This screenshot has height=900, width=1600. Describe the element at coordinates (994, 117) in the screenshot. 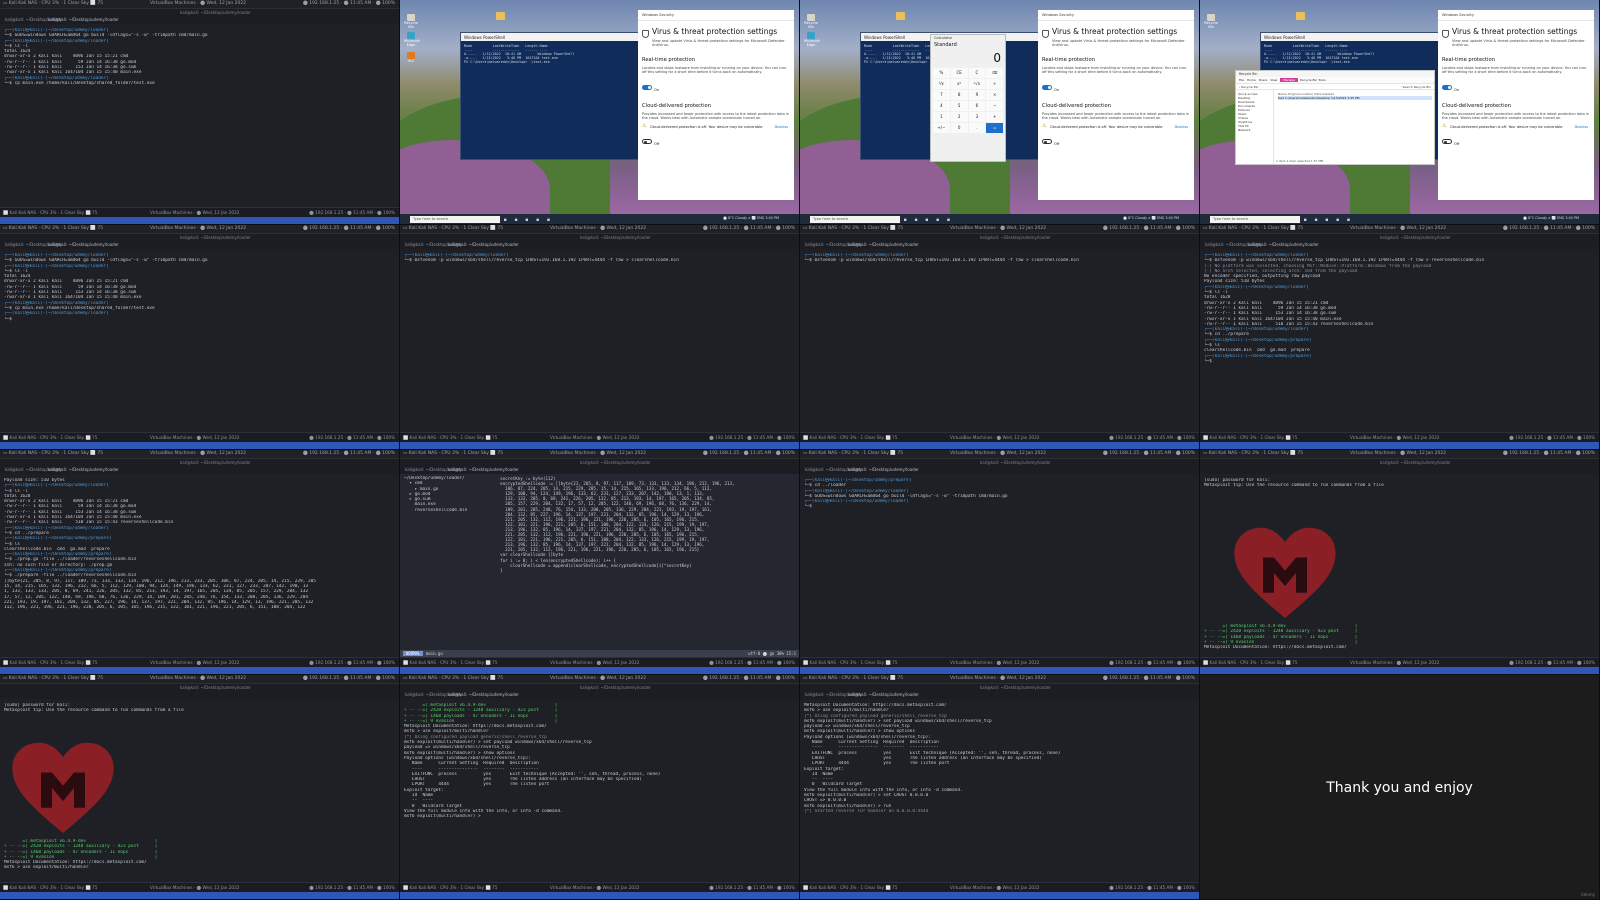

I see `calculator-key: +` at that location.